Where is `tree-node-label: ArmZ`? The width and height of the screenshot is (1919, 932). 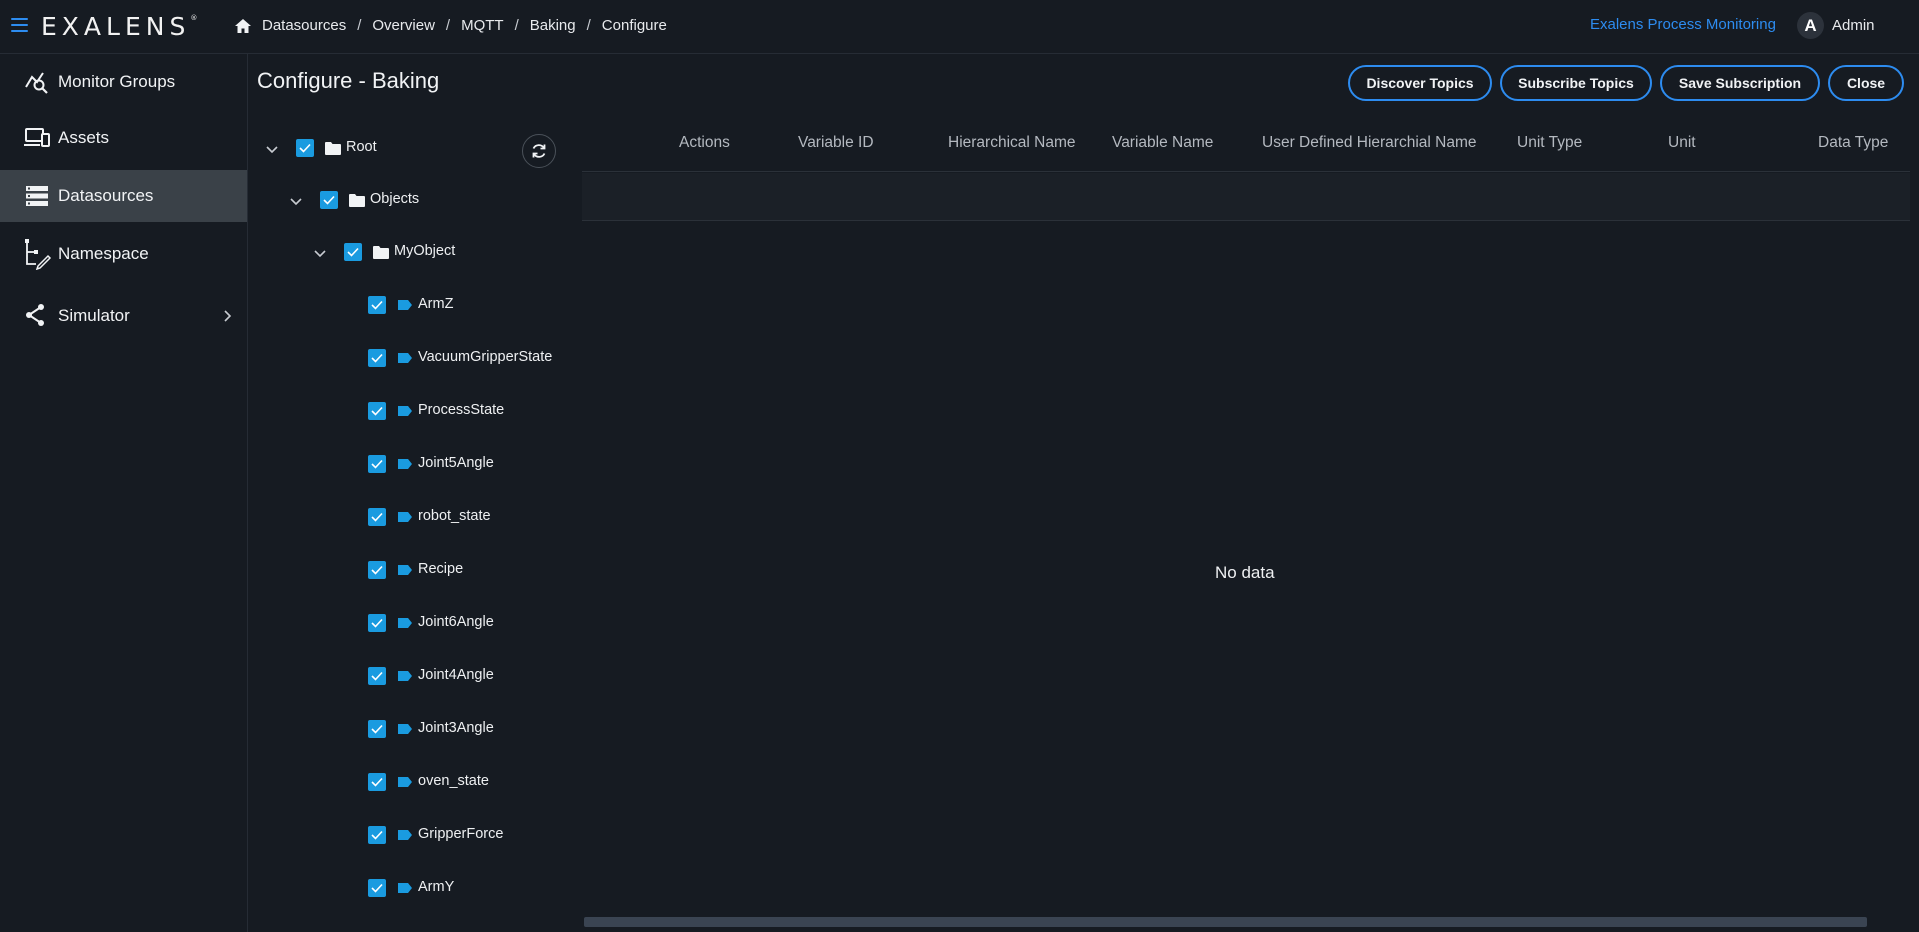
tree-node-label: ArmZ is located at coordinates (436, 304).